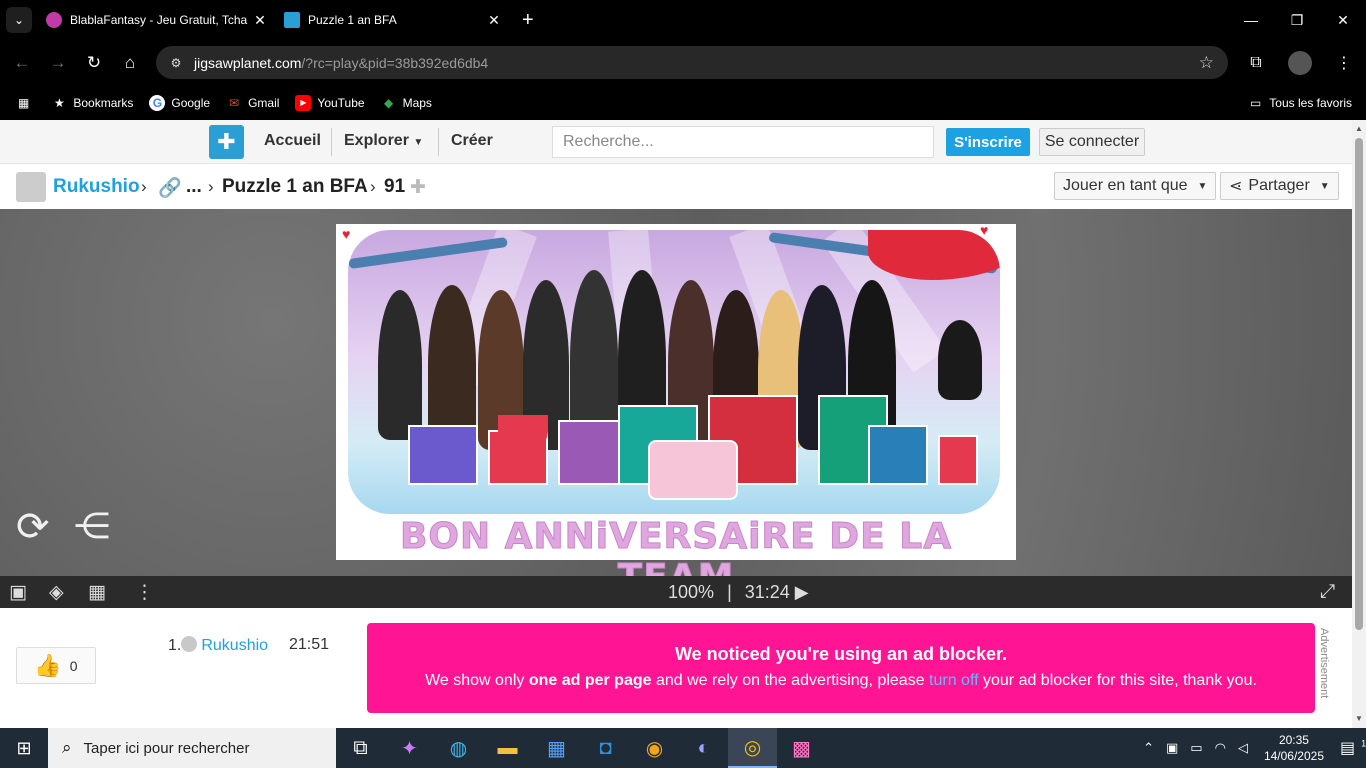 This screenshot has height=768, width=1366. Describe the element at coordinates (18, 592) in the screenshot. I see `image-preview-icon: ▣` at that location.